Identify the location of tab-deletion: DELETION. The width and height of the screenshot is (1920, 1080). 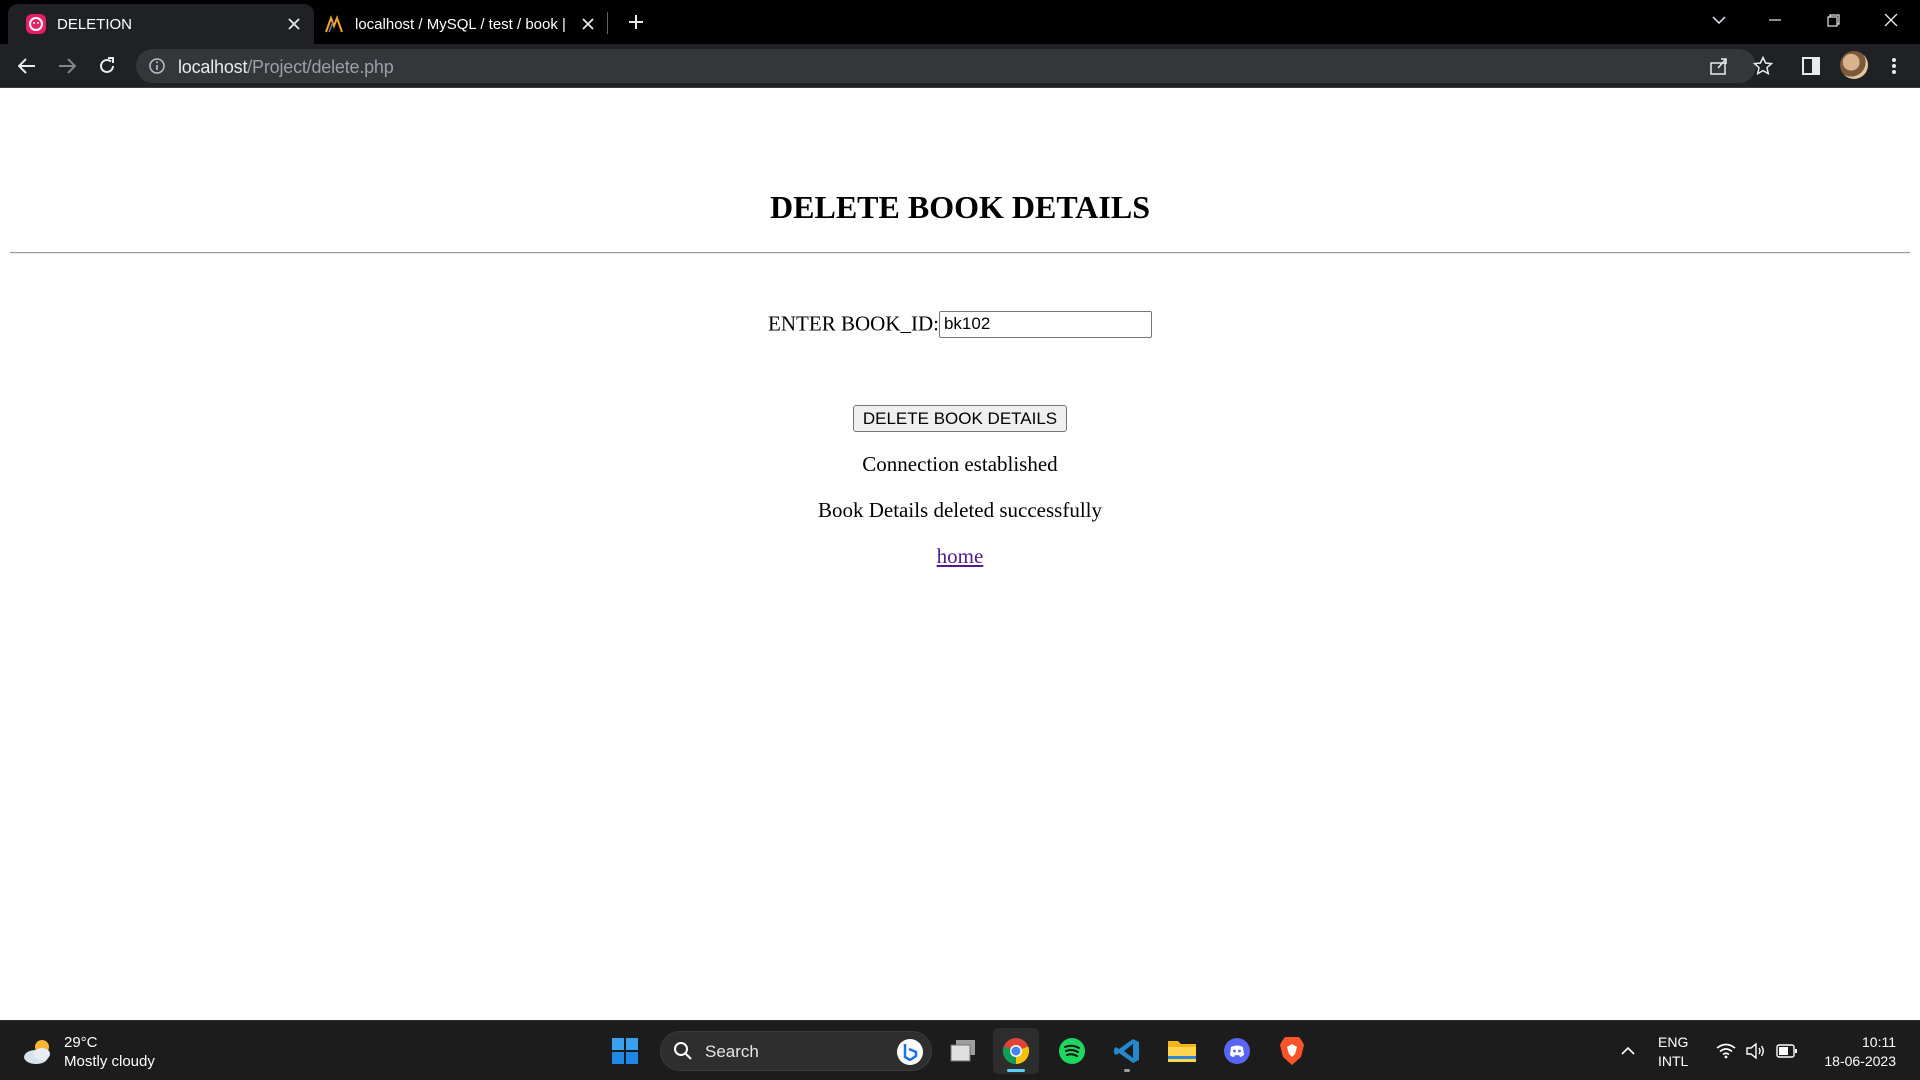
(161, 24).